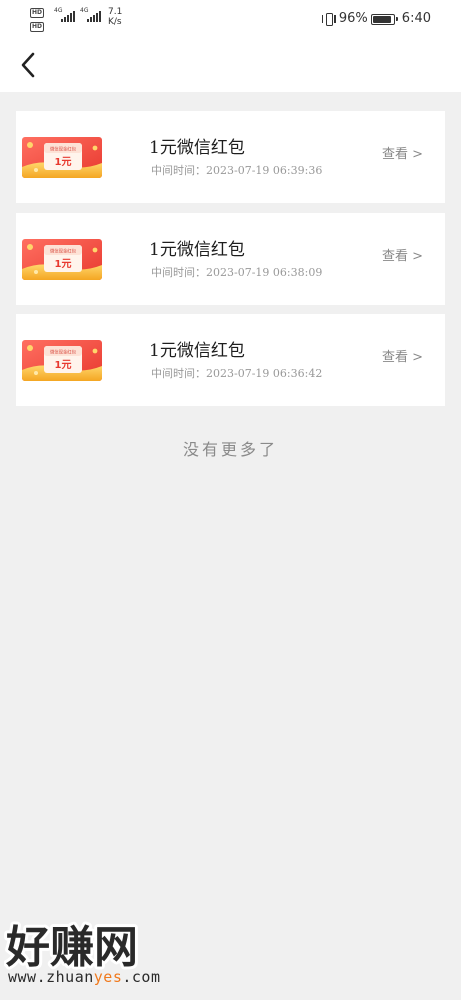 This screenshot has height=1000, width=461. Describe the element at coordinates (328, 19) in the screenshot. I see `vibrate-icon` at that location.